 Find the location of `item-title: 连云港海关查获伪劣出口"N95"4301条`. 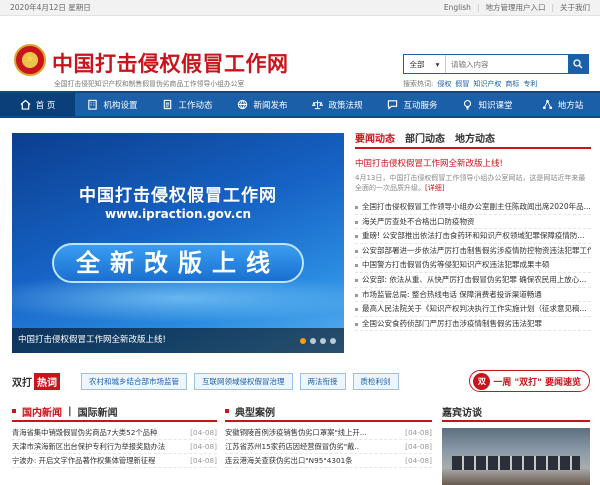

item-title: 连云港海关查获伪劣出口"N95"4301条 is located at coordinates (289, 460).